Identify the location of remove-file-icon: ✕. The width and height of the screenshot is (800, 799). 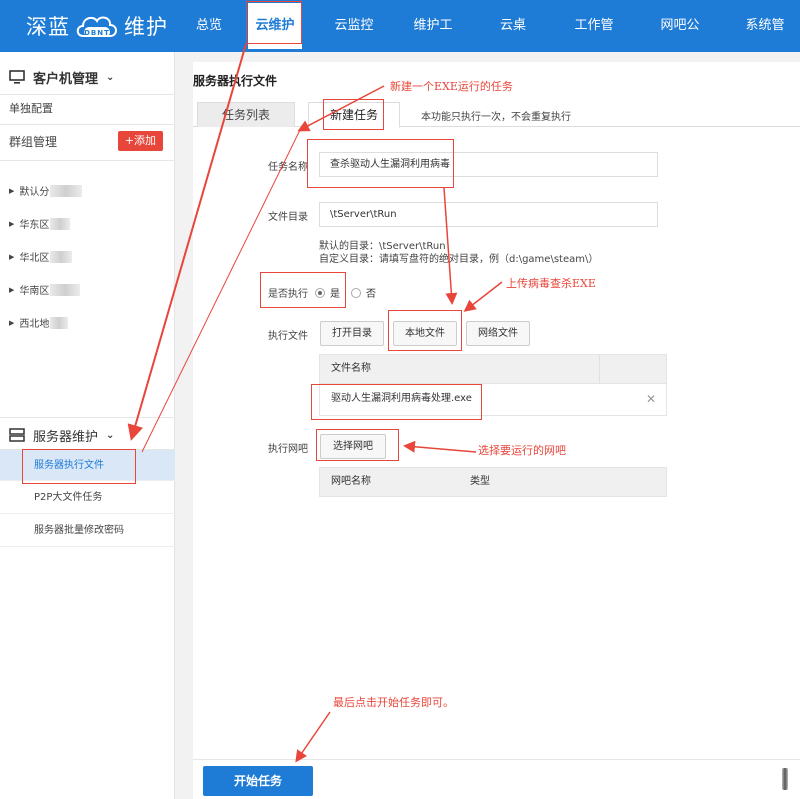
(651, 399).